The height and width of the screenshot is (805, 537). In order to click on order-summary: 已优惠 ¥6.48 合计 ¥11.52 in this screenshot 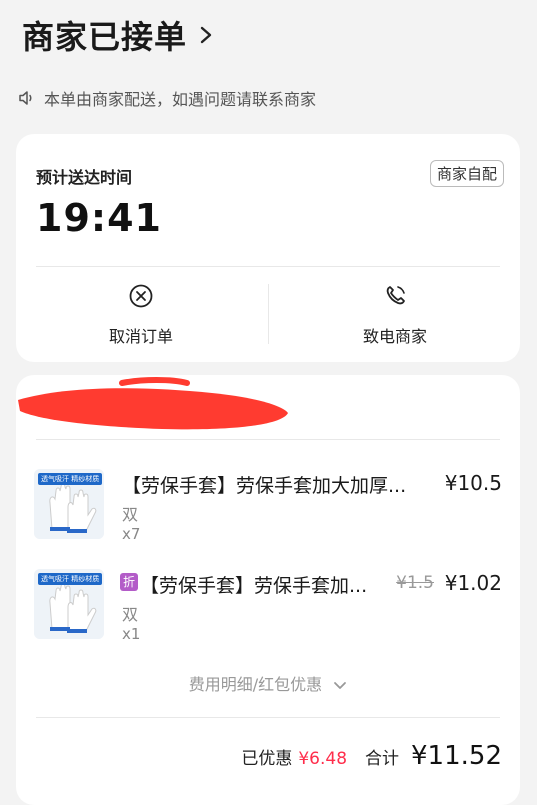, I will do `click(371, 756)`.